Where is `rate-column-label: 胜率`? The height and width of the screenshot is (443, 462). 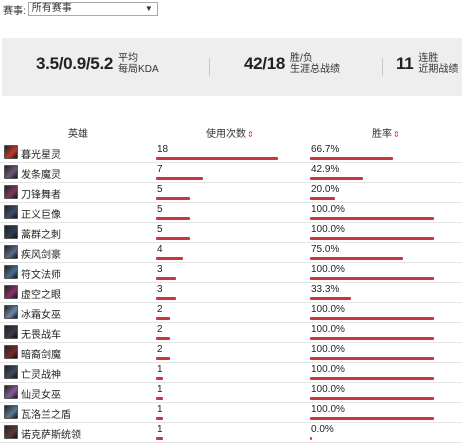
rate-column-label: 胜率 is located at coordinates (382, 134).